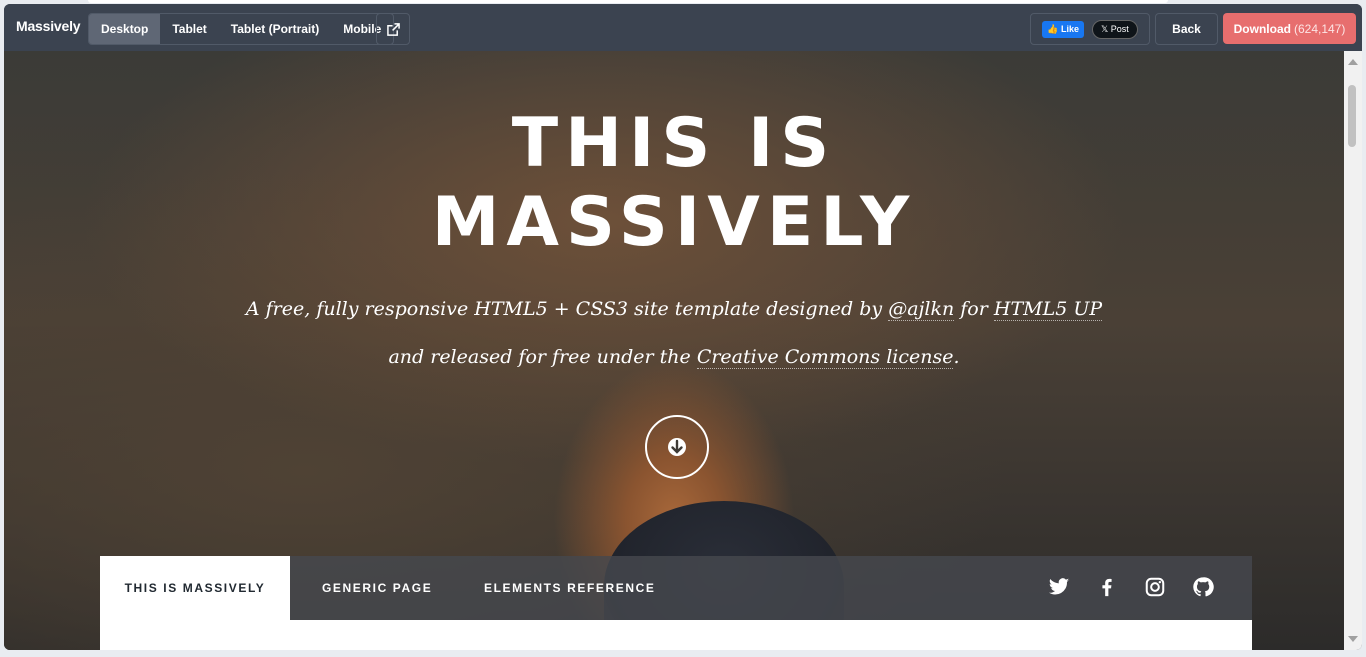 The width and height of the screenshot is (1366, 657). Describe the element at coordinates (1186, 29) in the screenshot. I see `back-button: Back` at that location.